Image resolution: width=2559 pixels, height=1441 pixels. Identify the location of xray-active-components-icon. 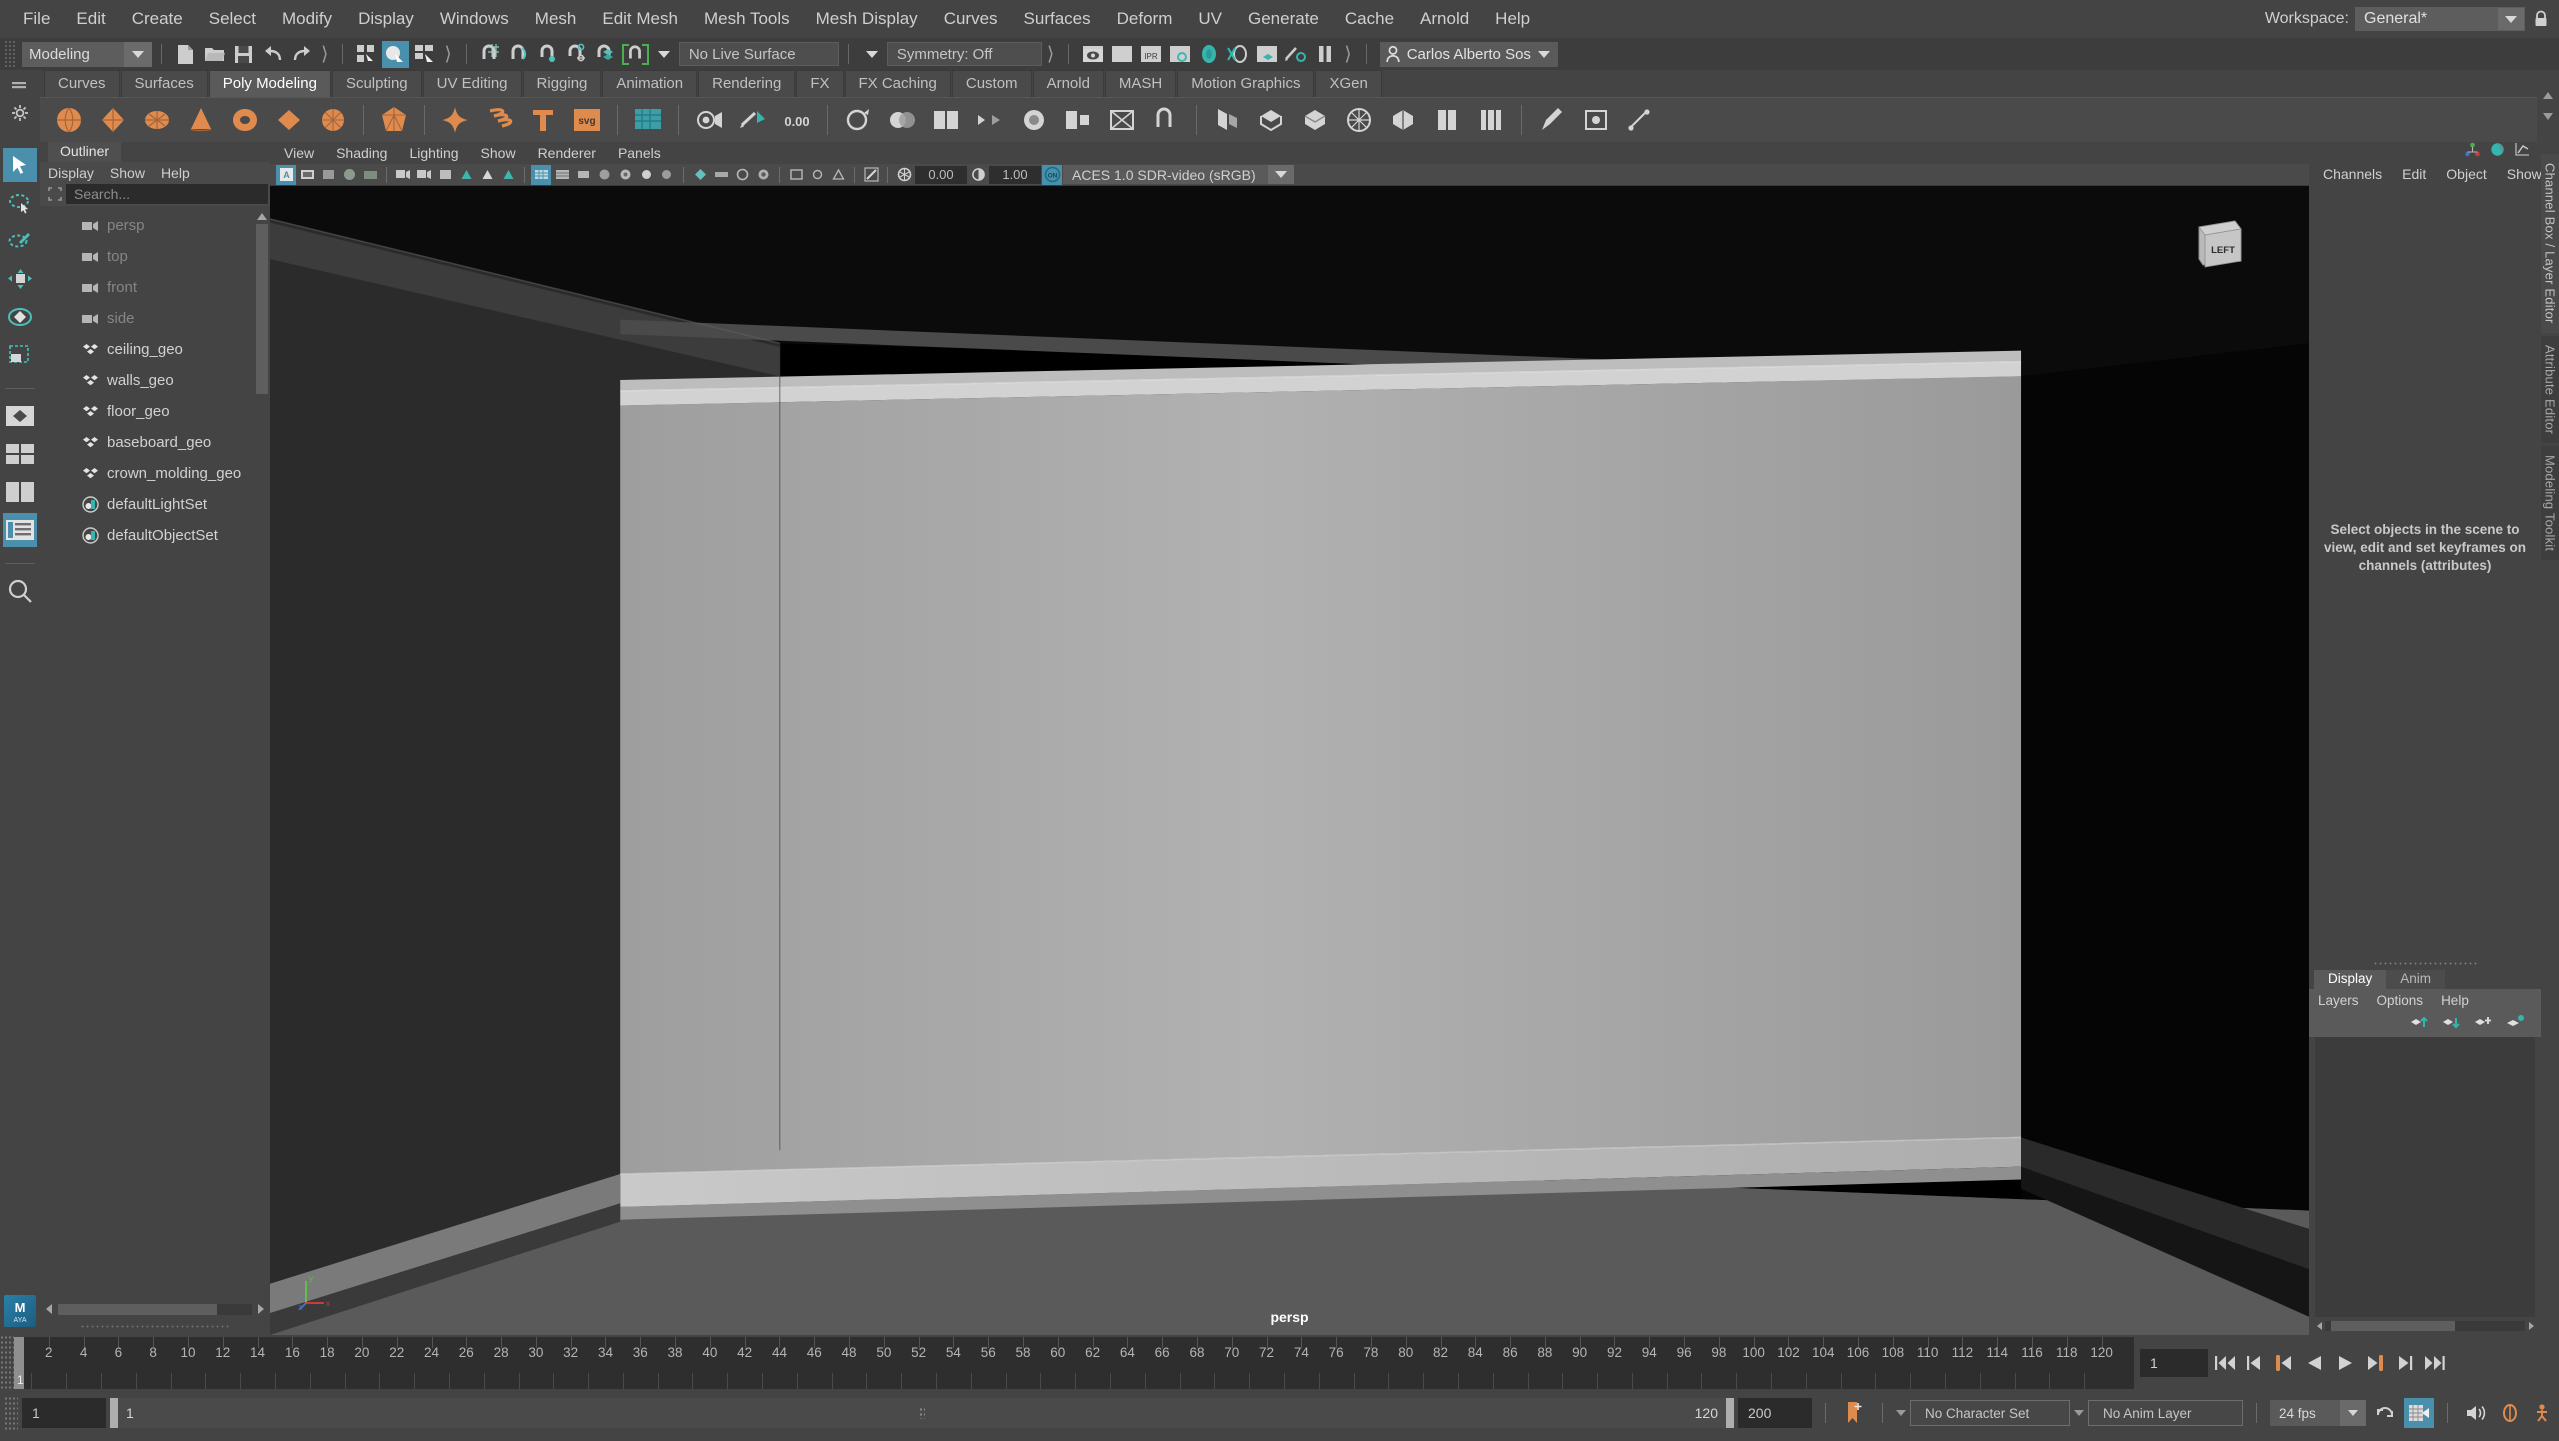
(838, 175).